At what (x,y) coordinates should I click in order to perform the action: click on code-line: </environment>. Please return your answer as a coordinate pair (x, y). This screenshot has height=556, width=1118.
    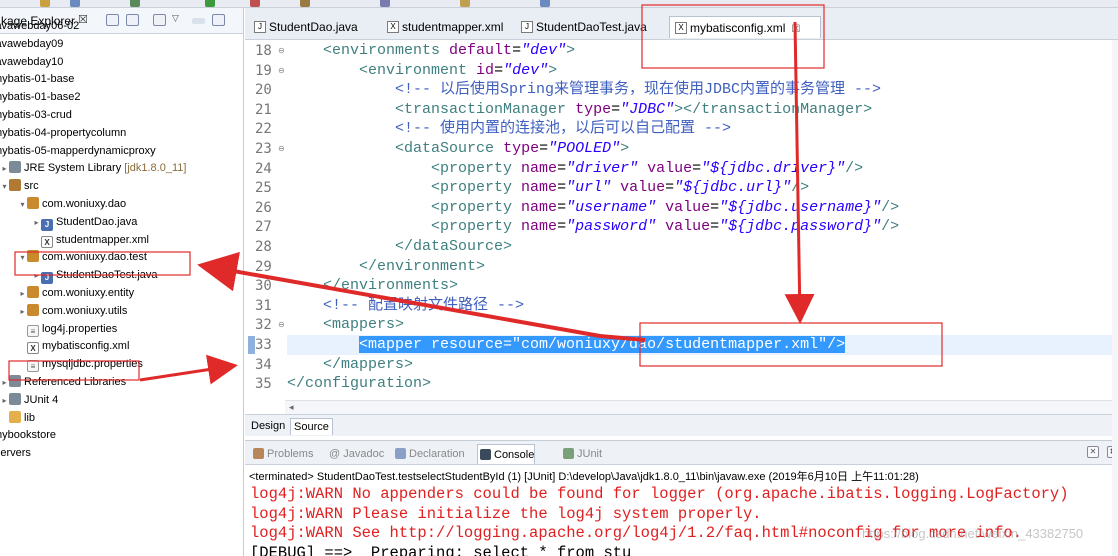
    Looking at the image, I should click on (386, 267).